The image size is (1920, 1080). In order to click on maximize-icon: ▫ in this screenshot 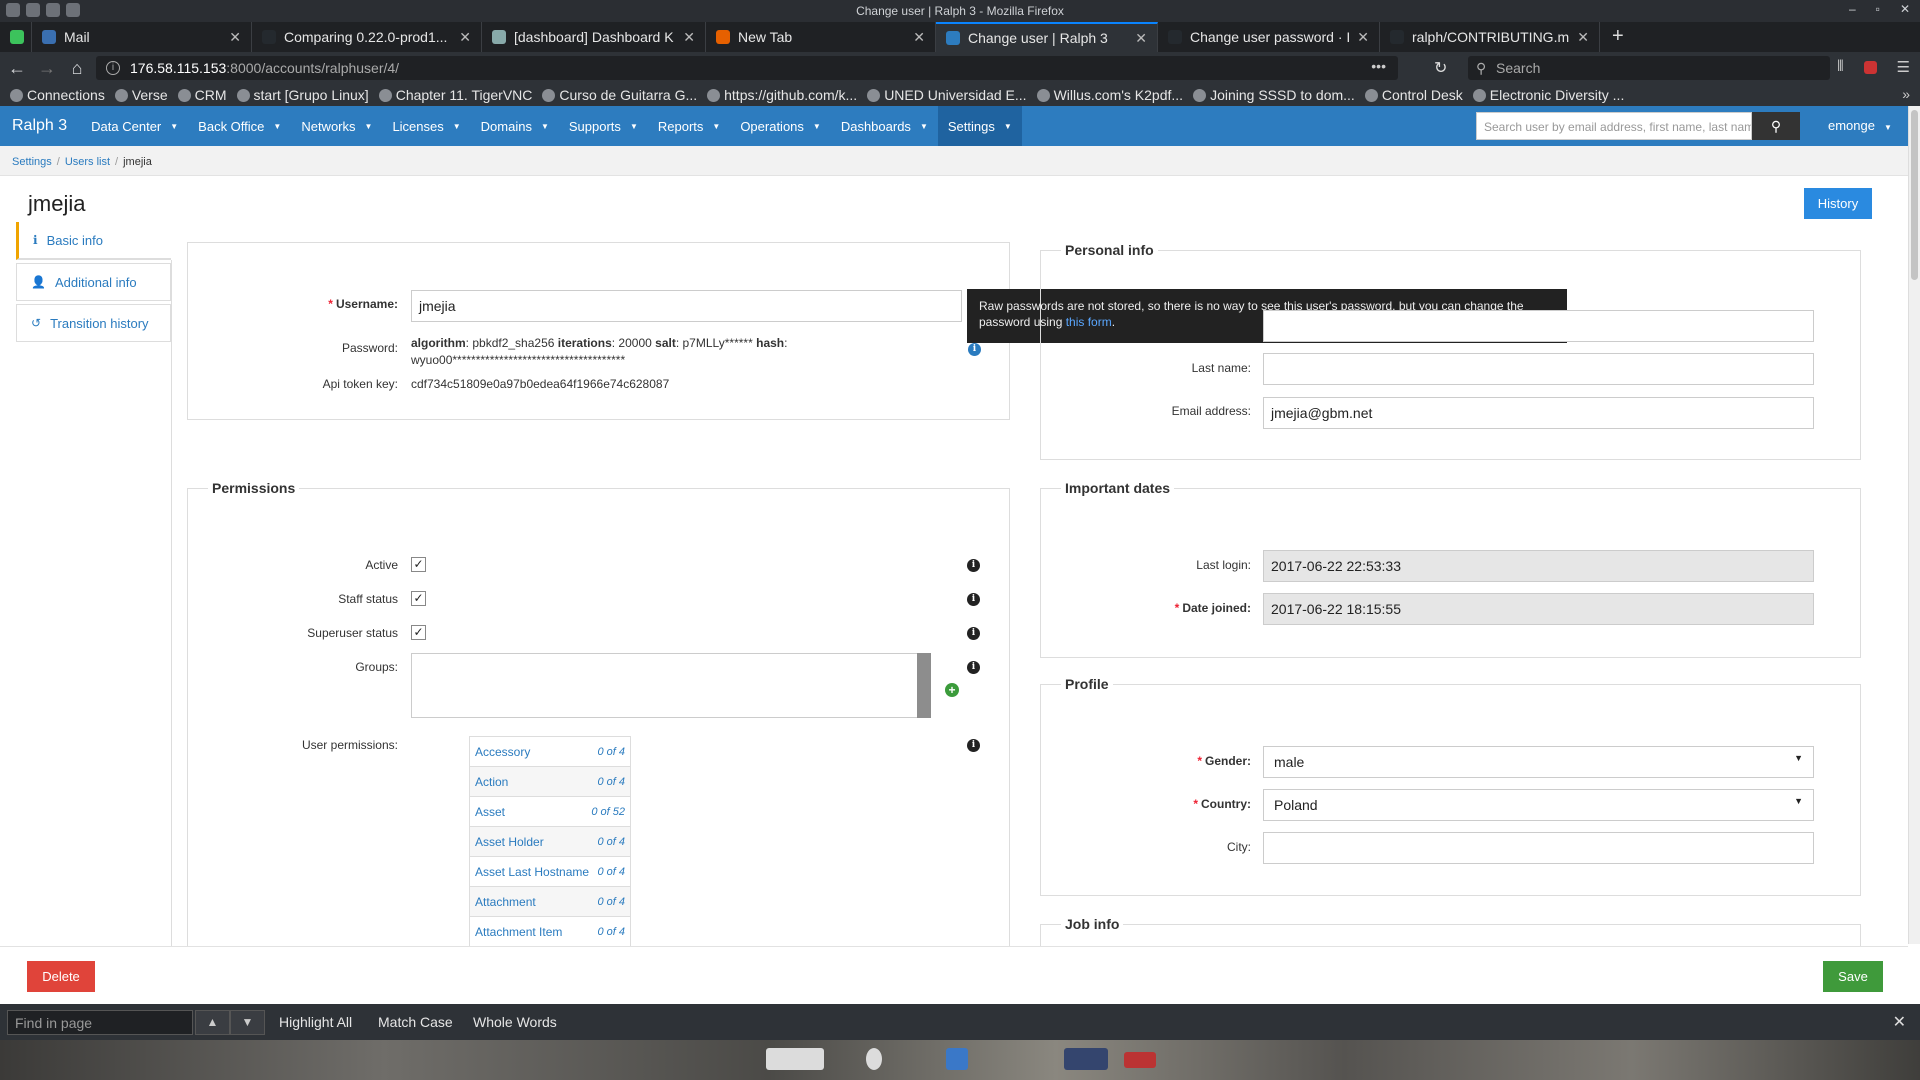, I will do `click(1878, 9)`.